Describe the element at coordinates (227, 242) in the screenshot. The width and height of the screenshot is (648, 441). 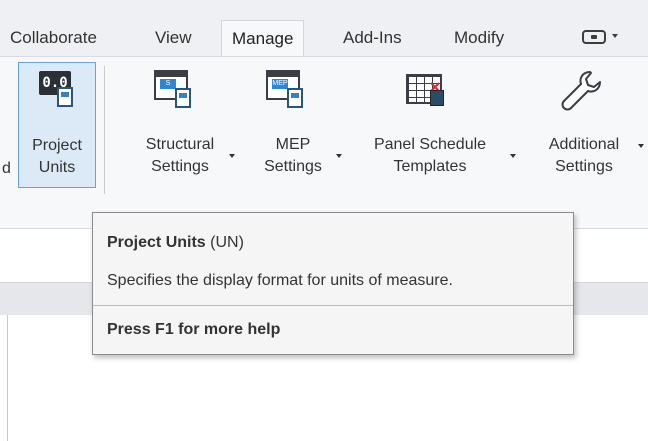
I see `tooltip-shortcut: (UN)` at that location.